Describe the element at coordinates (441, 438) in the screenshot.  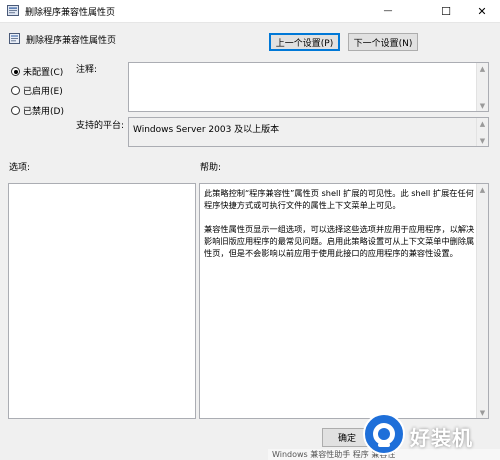
I see `watermark-text: 好装机` at that location.